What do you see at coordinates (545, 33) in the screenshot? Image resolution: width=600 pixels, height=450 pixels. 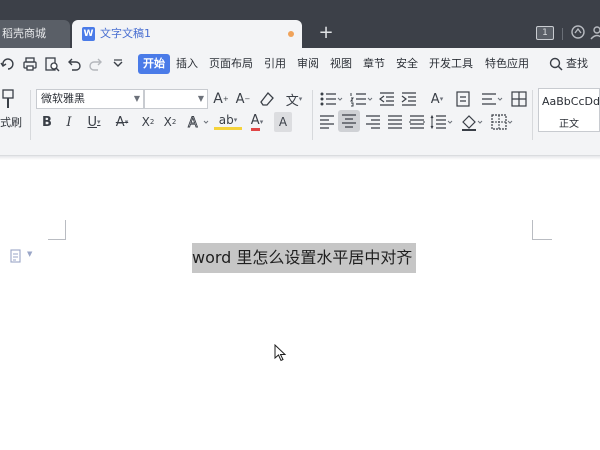 I see `window-count-badge: 1` at bounding box center [545, 33].